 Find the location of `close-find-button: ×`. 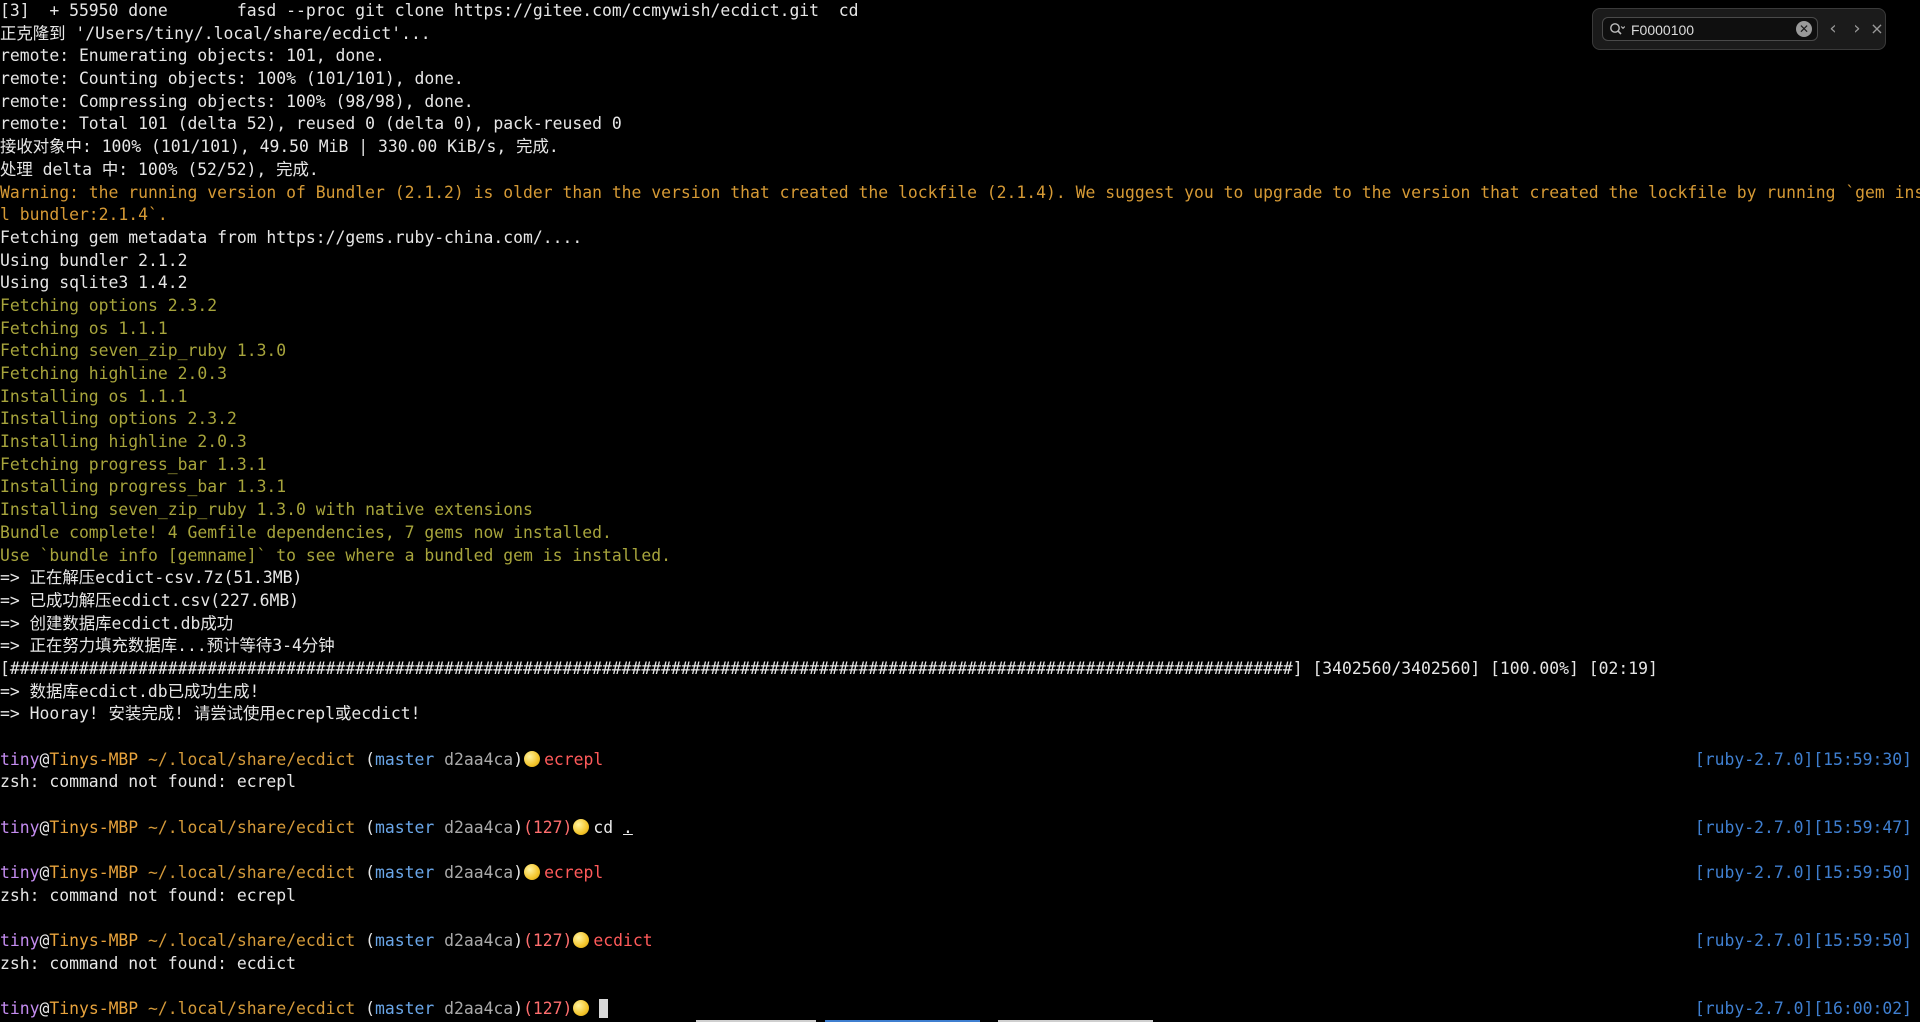

close-find-button: × is located at coordinates (1877, 29).